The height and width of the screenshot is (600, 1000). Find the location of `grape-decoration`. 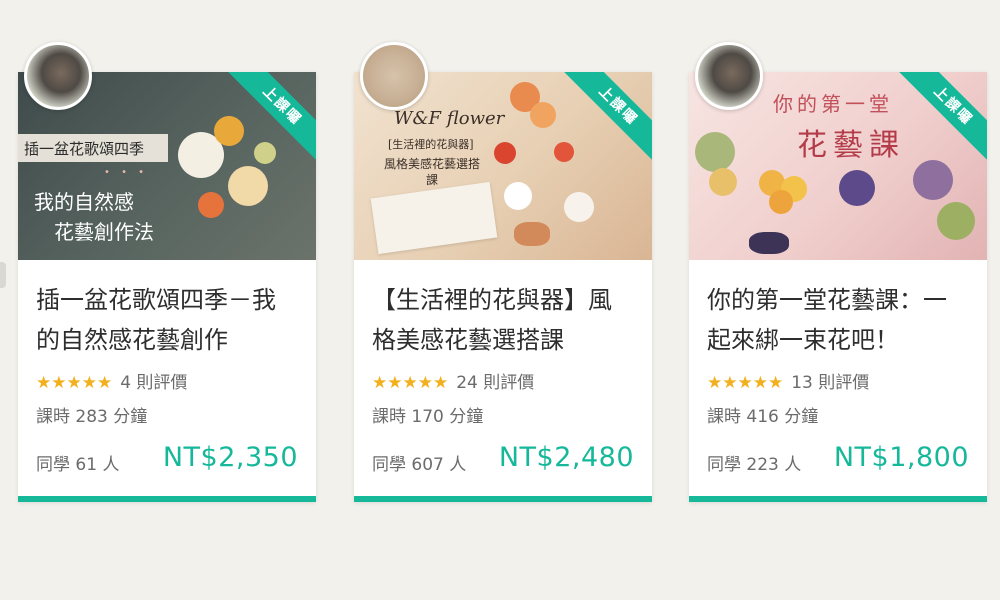

grape-decoration is located at coordinates (769, 243).